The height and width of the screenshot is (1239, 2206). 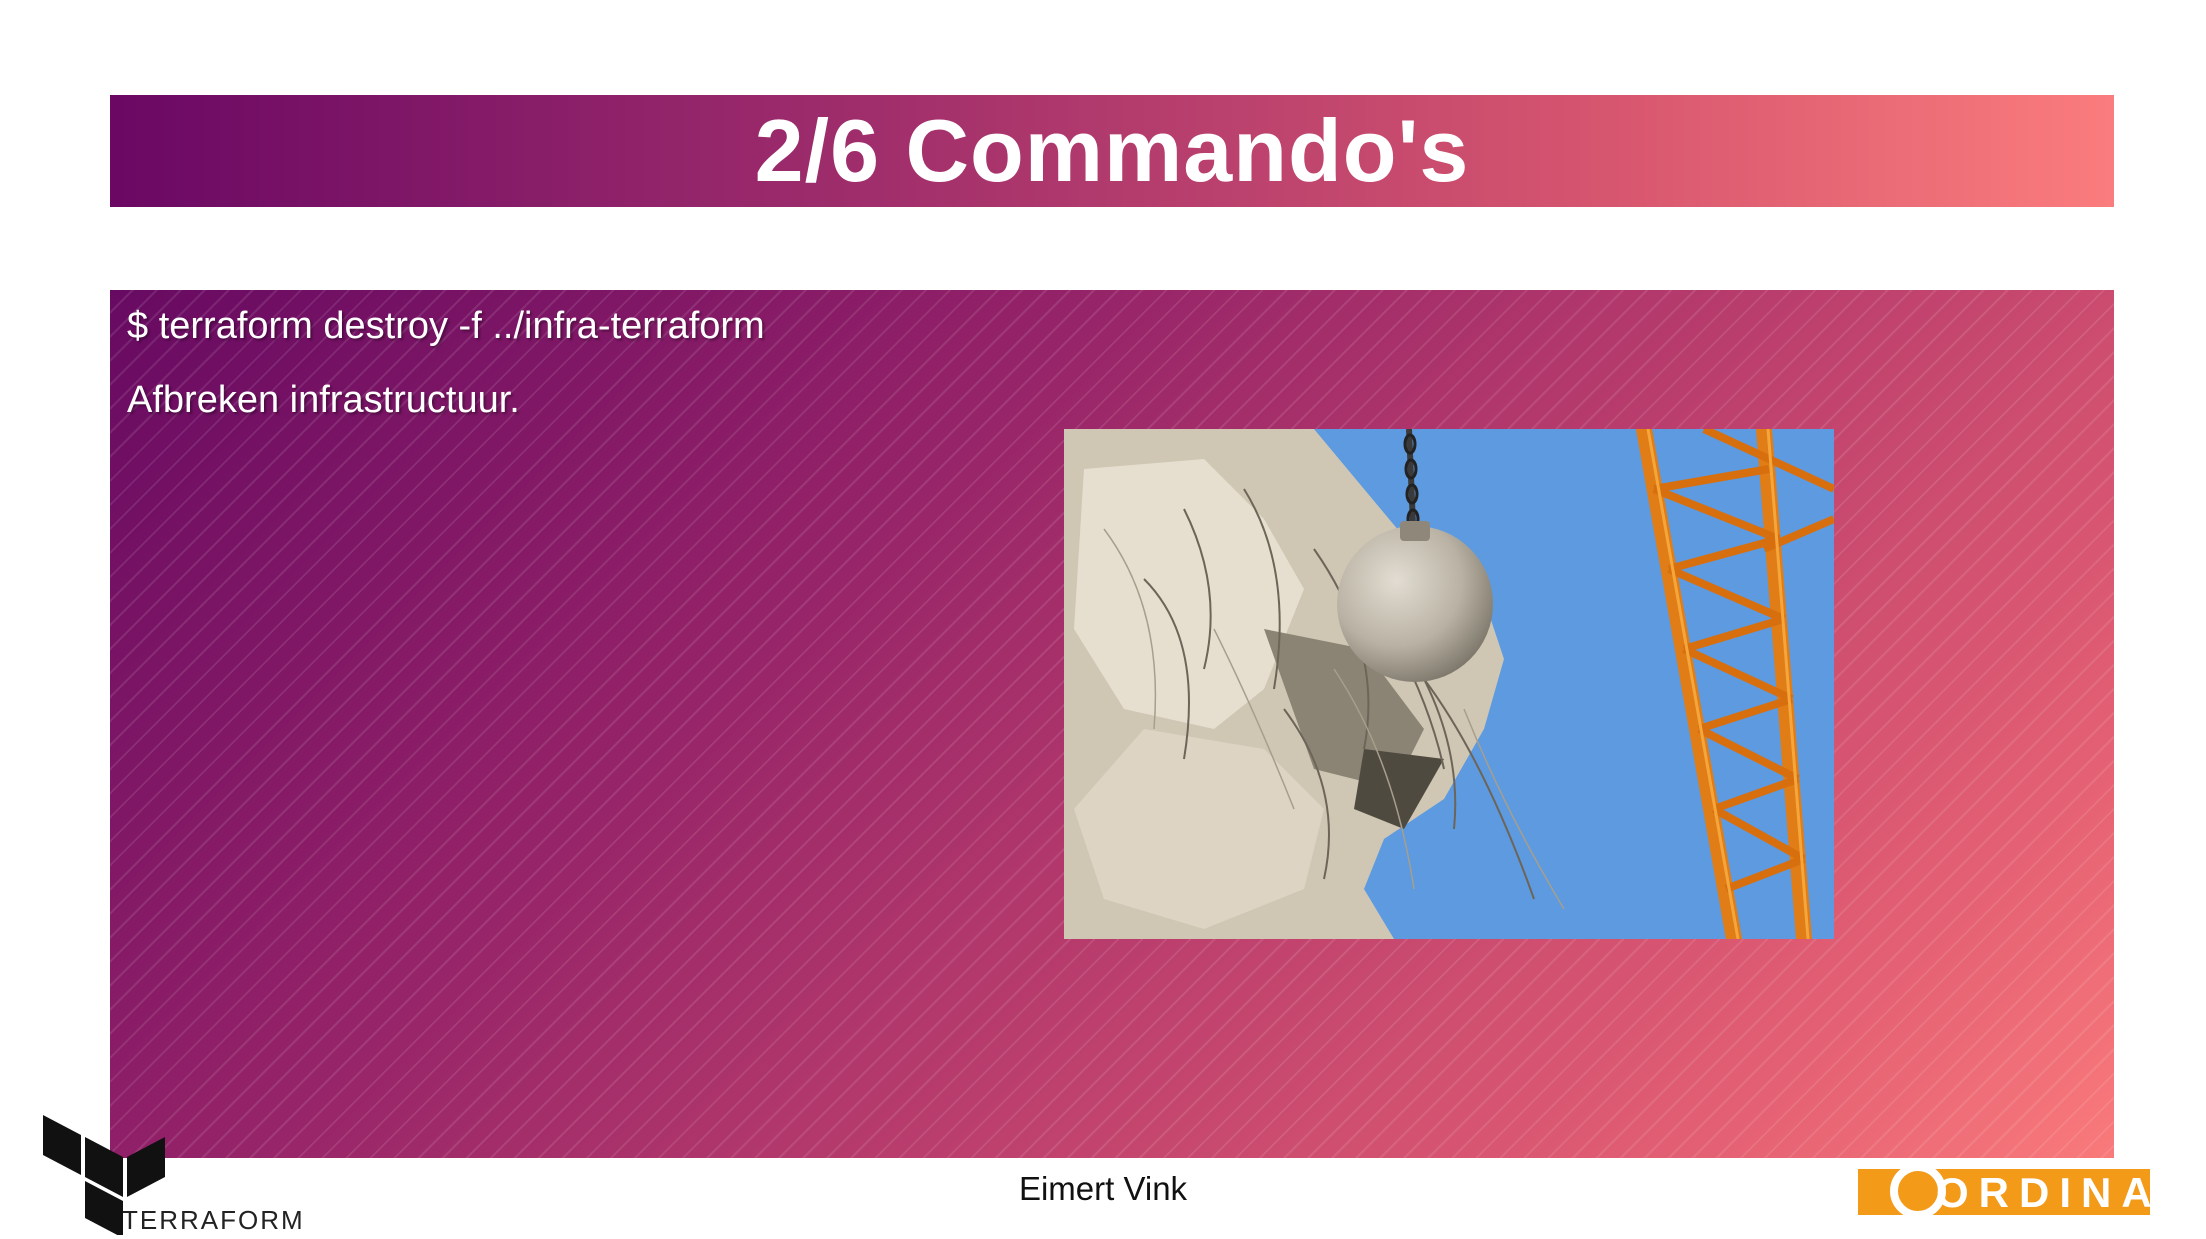 What do you see at coordinates (213, 1220) in the screenshot?
I see `terraform-wordmark: TERRAFORM` at bounding box center [213, 1220].